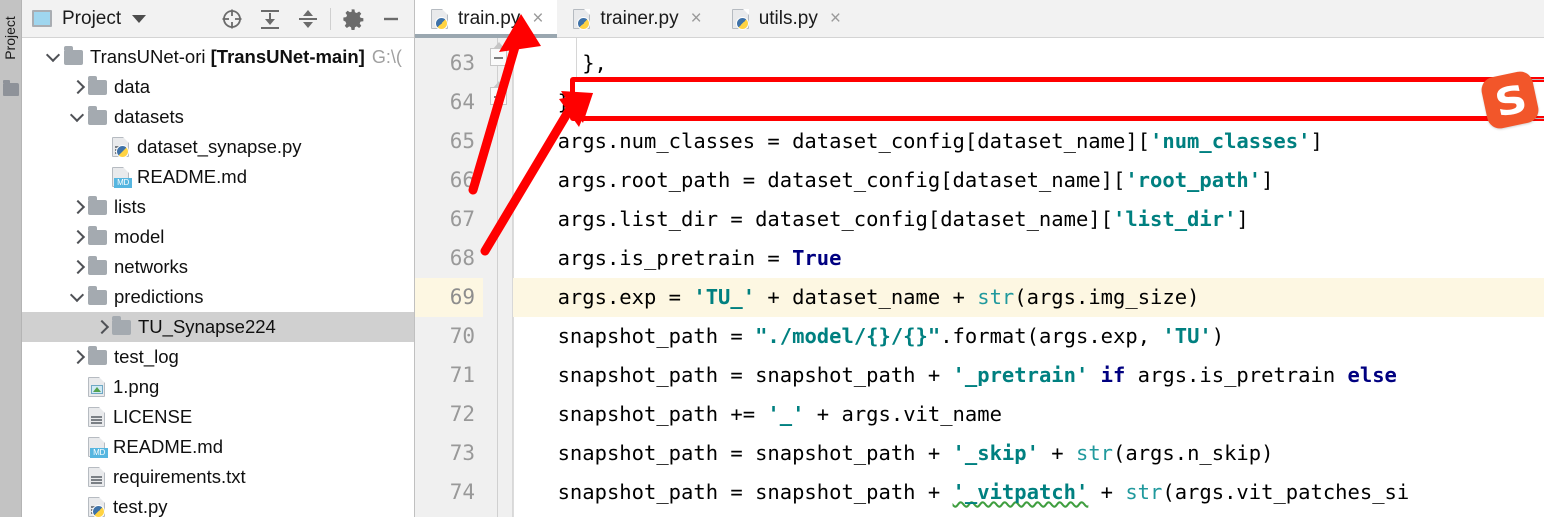  I want to click on token-plain: .format(args.exp,, so click(1051, 336).